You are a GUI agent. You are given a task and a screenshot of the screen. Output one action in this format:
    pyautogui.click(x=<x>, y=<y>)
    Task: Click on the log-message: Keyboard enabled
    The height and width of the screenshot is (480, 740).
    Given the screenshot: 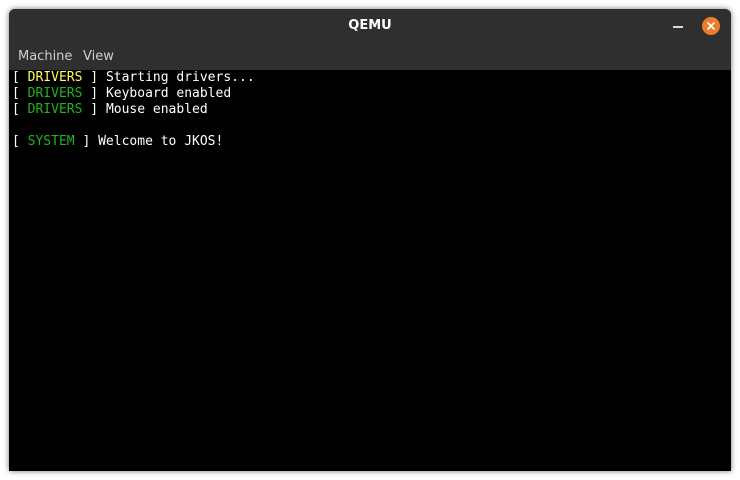 What is the action you would take?
    pyautogui.click(x=168, y=93)
    